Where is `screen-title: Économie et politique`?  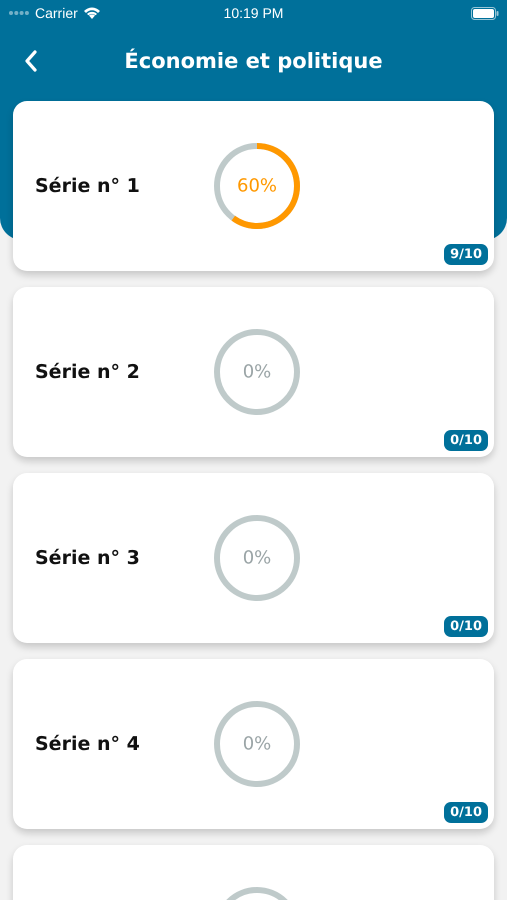 screen-title: Économie et politique is located at coordinates (253, 61).